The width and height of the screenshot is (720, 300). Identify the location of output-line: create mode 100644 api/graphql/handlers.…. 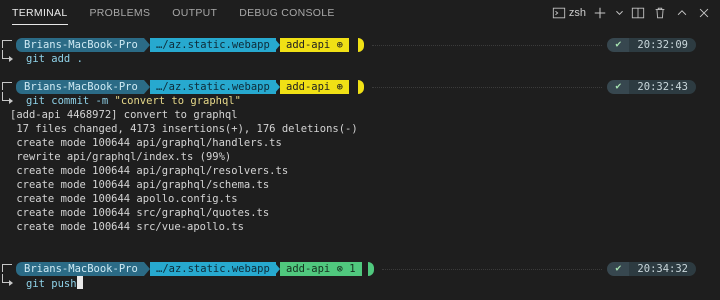
(146, 143).